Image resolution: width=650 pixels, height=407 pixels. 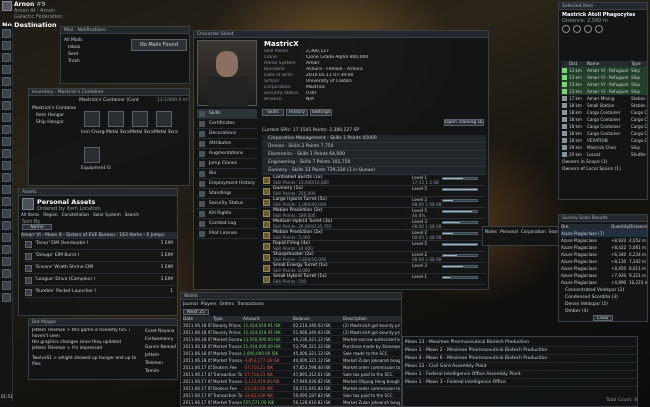 I want to click on mail-tab-mail: Mail, so click(x=68, y=30).